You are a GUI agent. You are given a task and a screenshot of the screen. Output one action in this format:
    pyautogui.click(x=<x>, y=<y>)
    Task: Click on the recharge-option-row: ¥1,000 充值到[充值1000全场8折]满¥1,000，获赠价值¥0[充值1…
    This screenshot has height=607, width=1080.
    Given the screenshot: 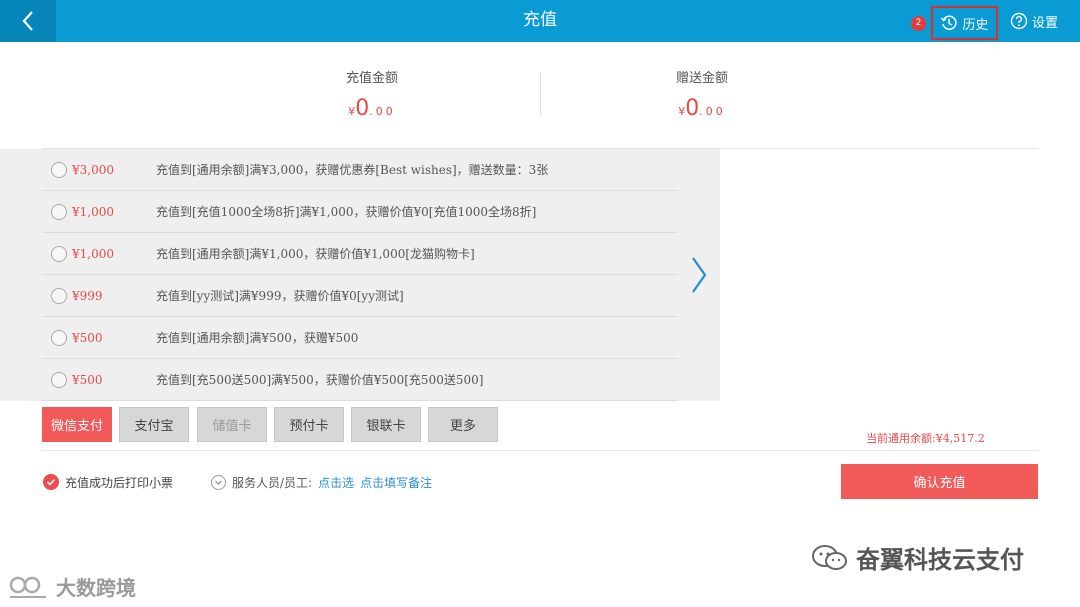 What is the action you would take?
    pyautogui.click(x=360, y=212)
    